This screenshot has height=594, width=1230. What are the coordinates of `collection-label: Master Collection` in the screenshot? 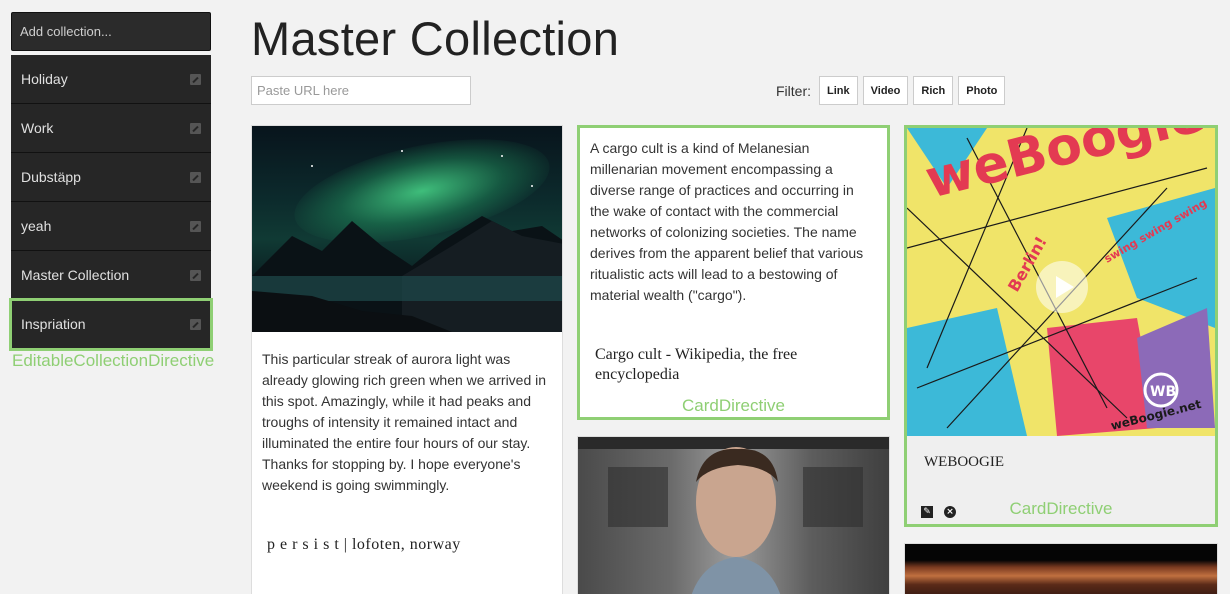 It's located at (75, 275).